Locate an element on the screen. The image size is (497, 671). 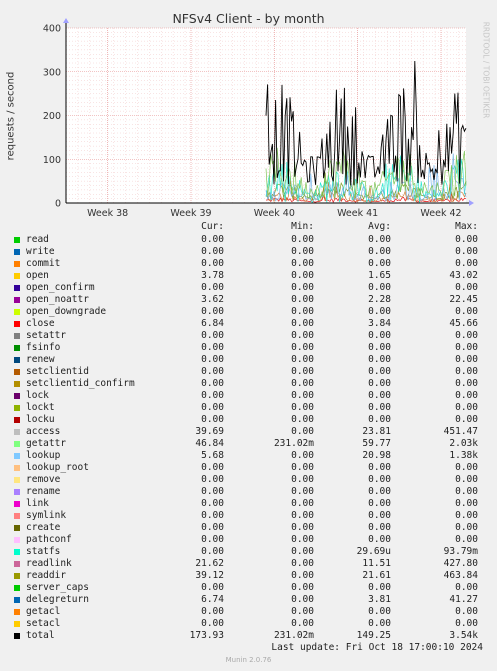
legend-row-lookup: lookup 5.68 0.00 20.98 1.38k is located at coordinates (249, 456).